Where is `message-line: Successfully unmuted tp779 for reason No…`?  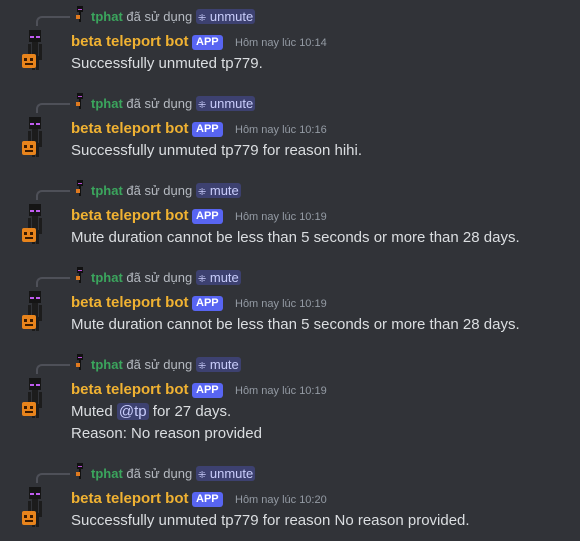 message-line: Successfully unmuted tp779 for reason No… is located at coordinates (270, 520).